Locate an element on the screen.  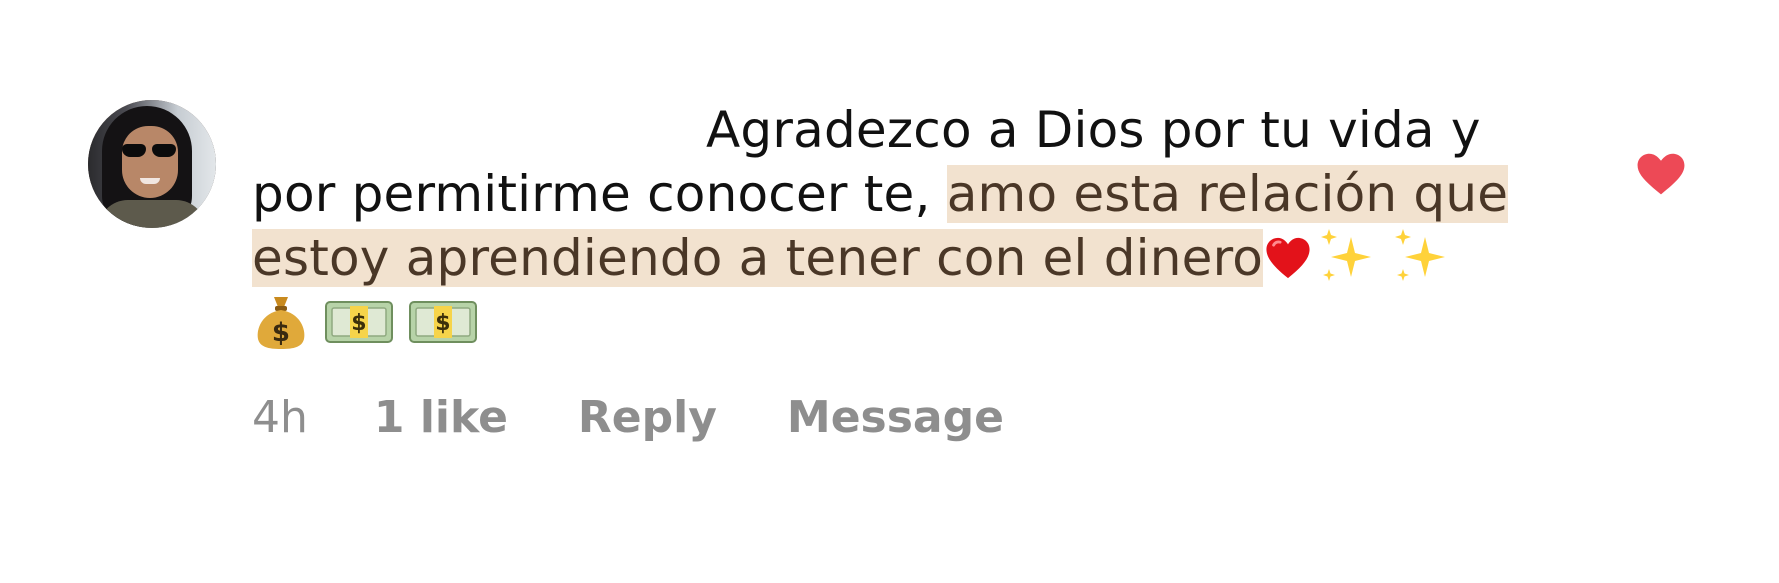
likes-count-button: 1 like is located at coordinates (441, 417).